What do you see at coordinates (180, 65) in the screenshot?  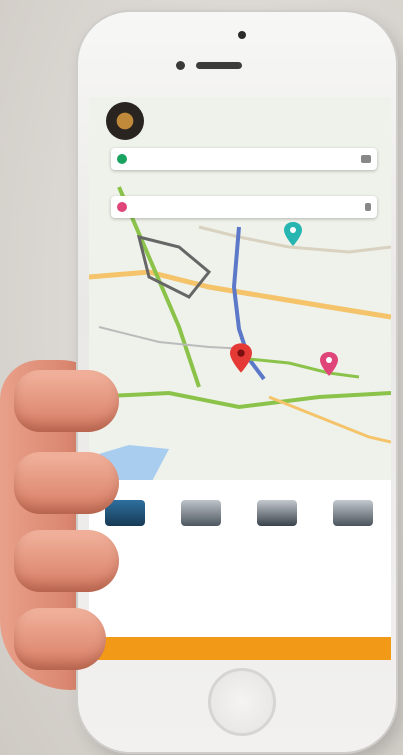 I see `proximity-sensor` at bounding box center [180, 65].